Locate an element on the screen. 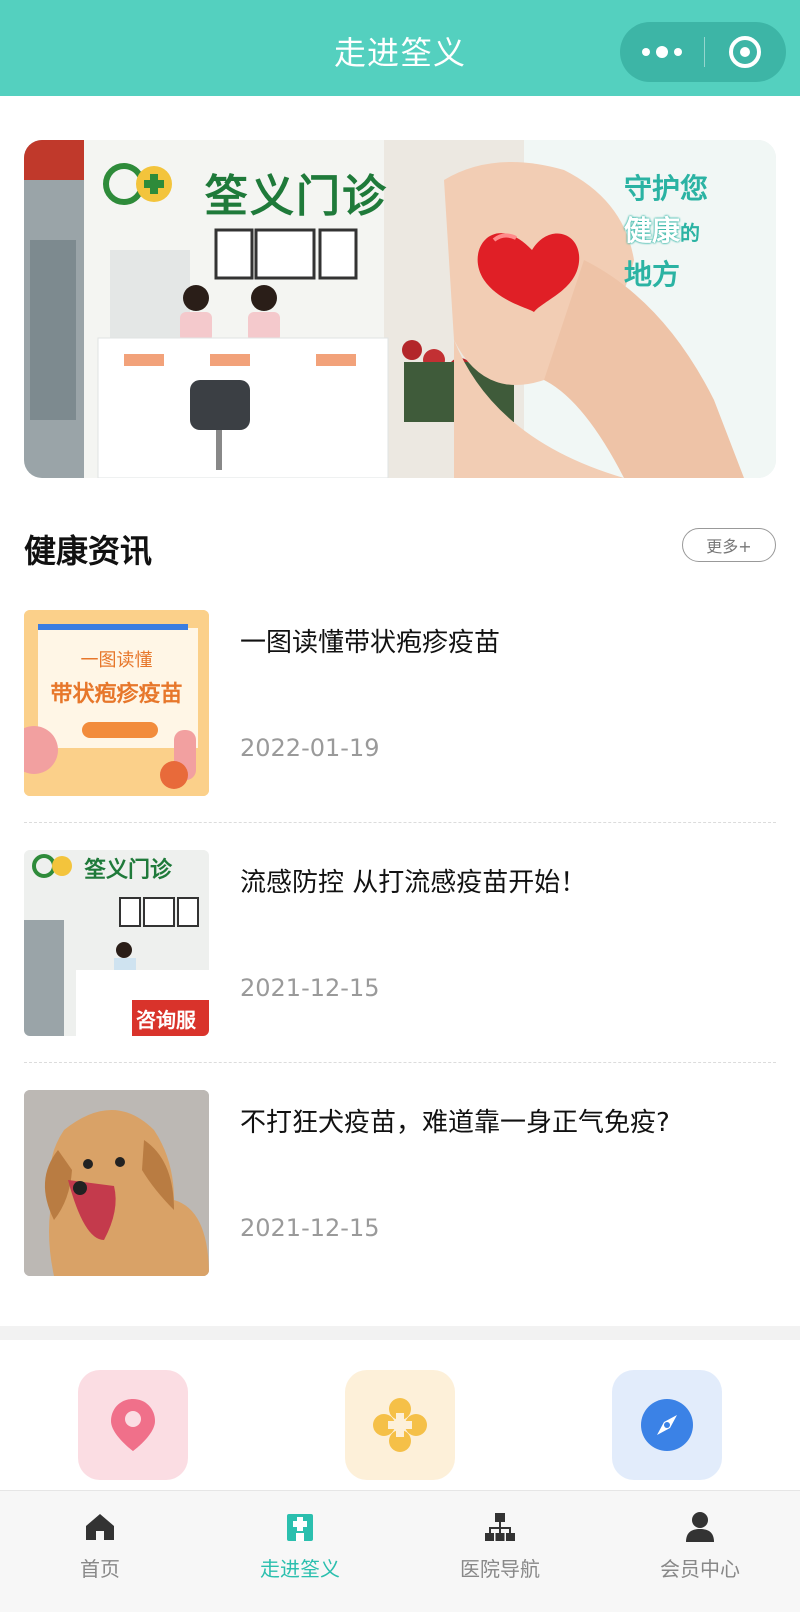 The width and height of the screenshot is (800, 1612). tab-label: 走进筌义 is located at coordinates (300, 1569).